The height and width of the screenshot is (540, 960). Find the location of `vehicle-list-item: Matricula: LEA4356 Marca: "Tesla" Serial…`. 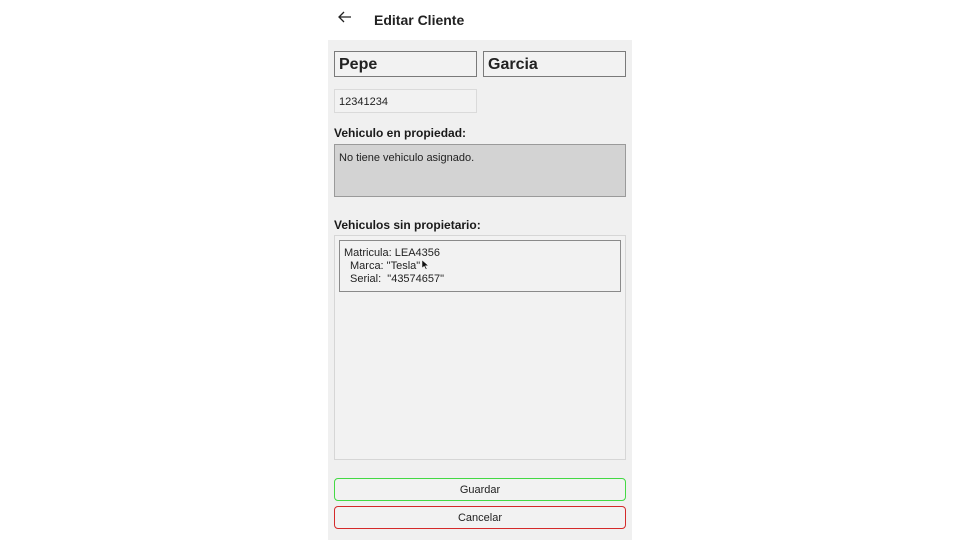

vehicle-list-item: Matricula: LEA4356 Marca: "Tesla" Serial… is located at coordinates (480, 266).